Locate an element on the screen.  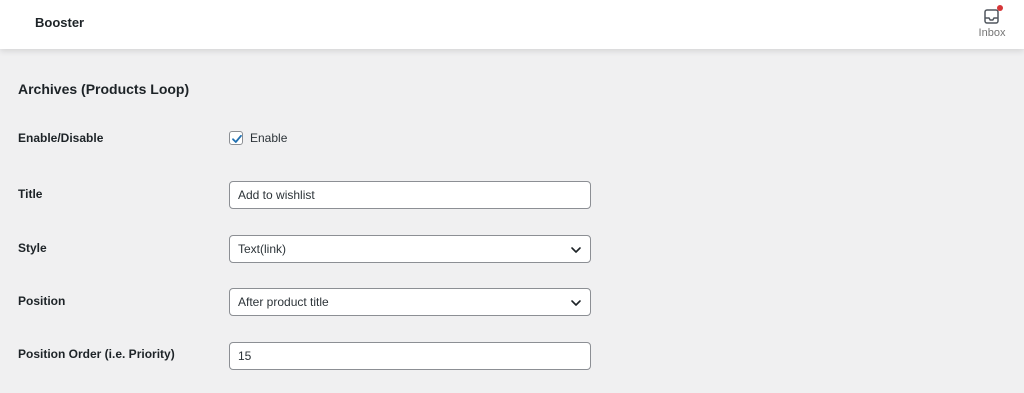
app-title: Booster is located at coordinates (60, 22).